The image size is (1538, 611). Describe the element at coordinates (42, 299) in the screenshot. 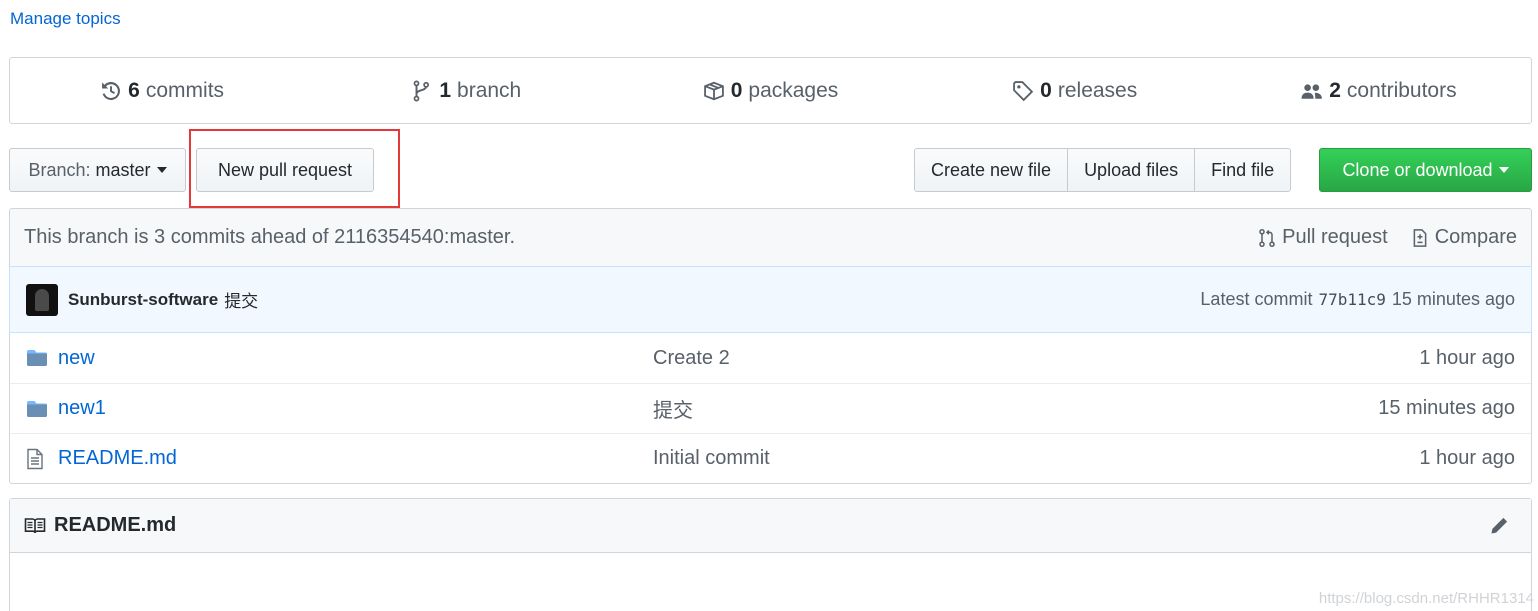

I see `avatar` at that location.